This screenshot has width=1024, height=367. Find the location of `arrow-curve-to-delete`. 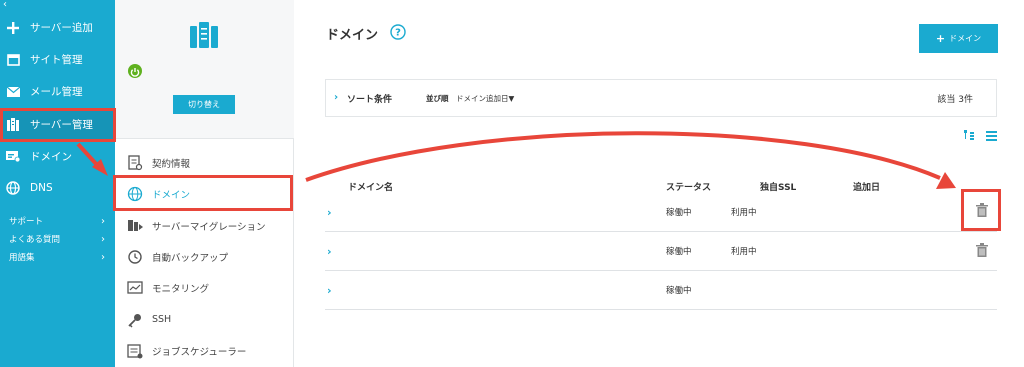

arrow-curve-to-delete is located at coordinates (623, 156).